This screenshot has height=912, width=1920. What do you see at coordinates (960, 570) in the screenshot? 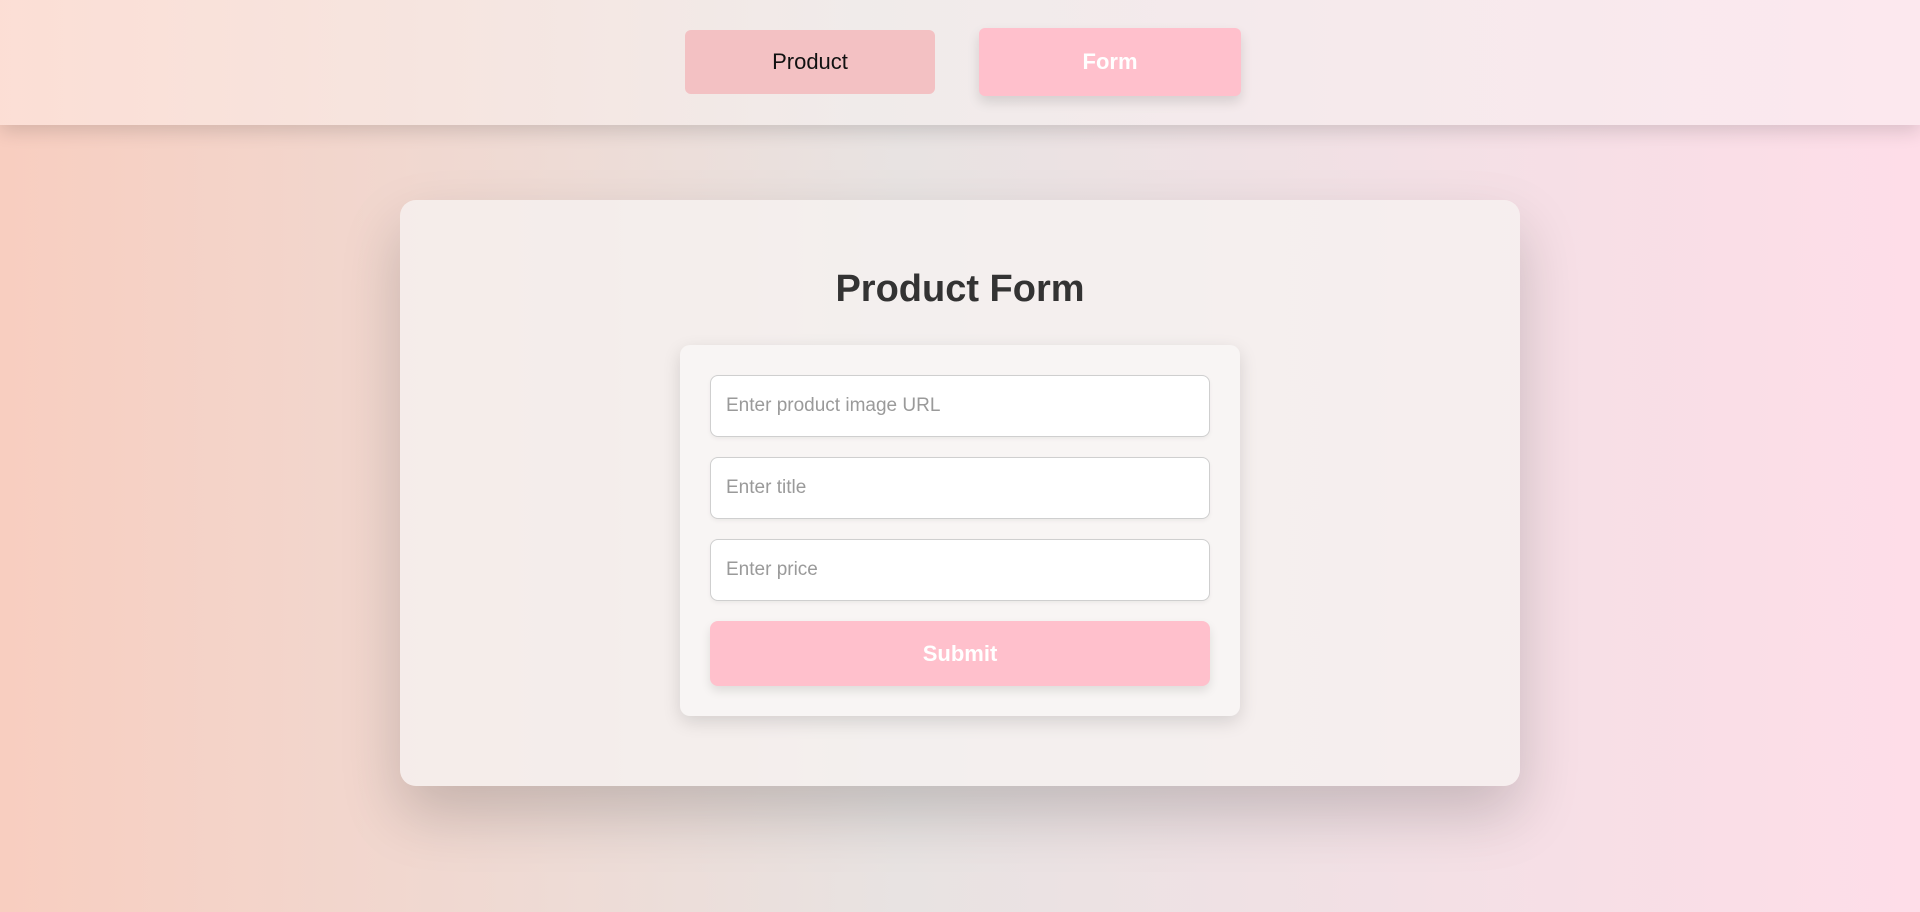
I see `product-price-input` at bounding box center [960, 570].